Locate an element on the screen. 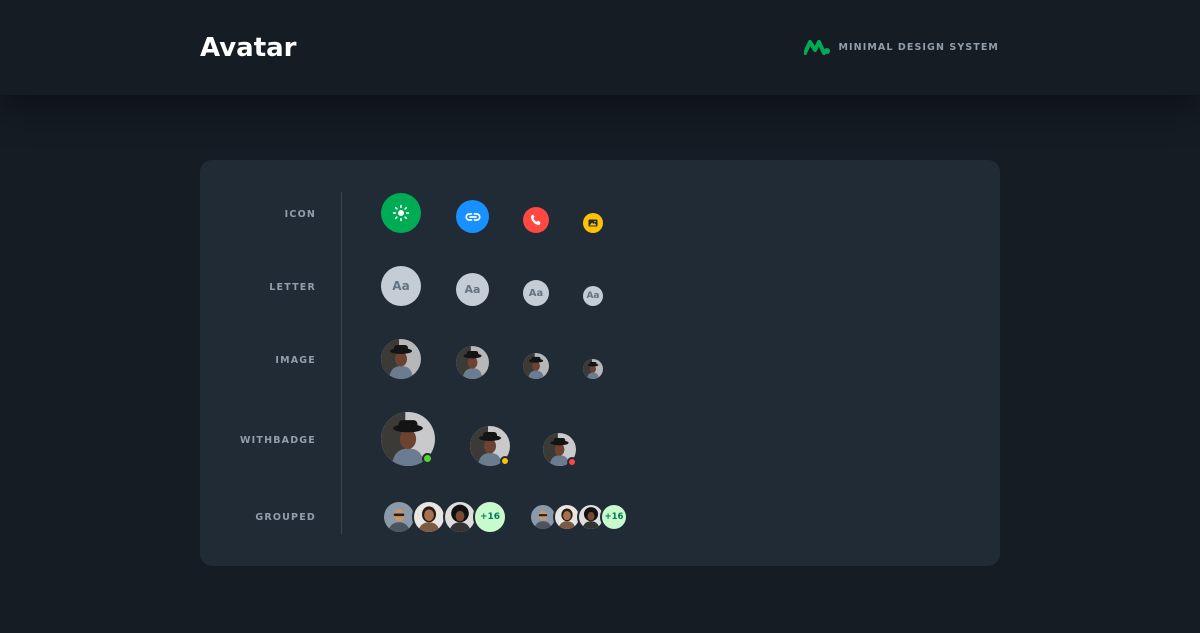  image-avatar-medium is located at coordinates (472, 362).